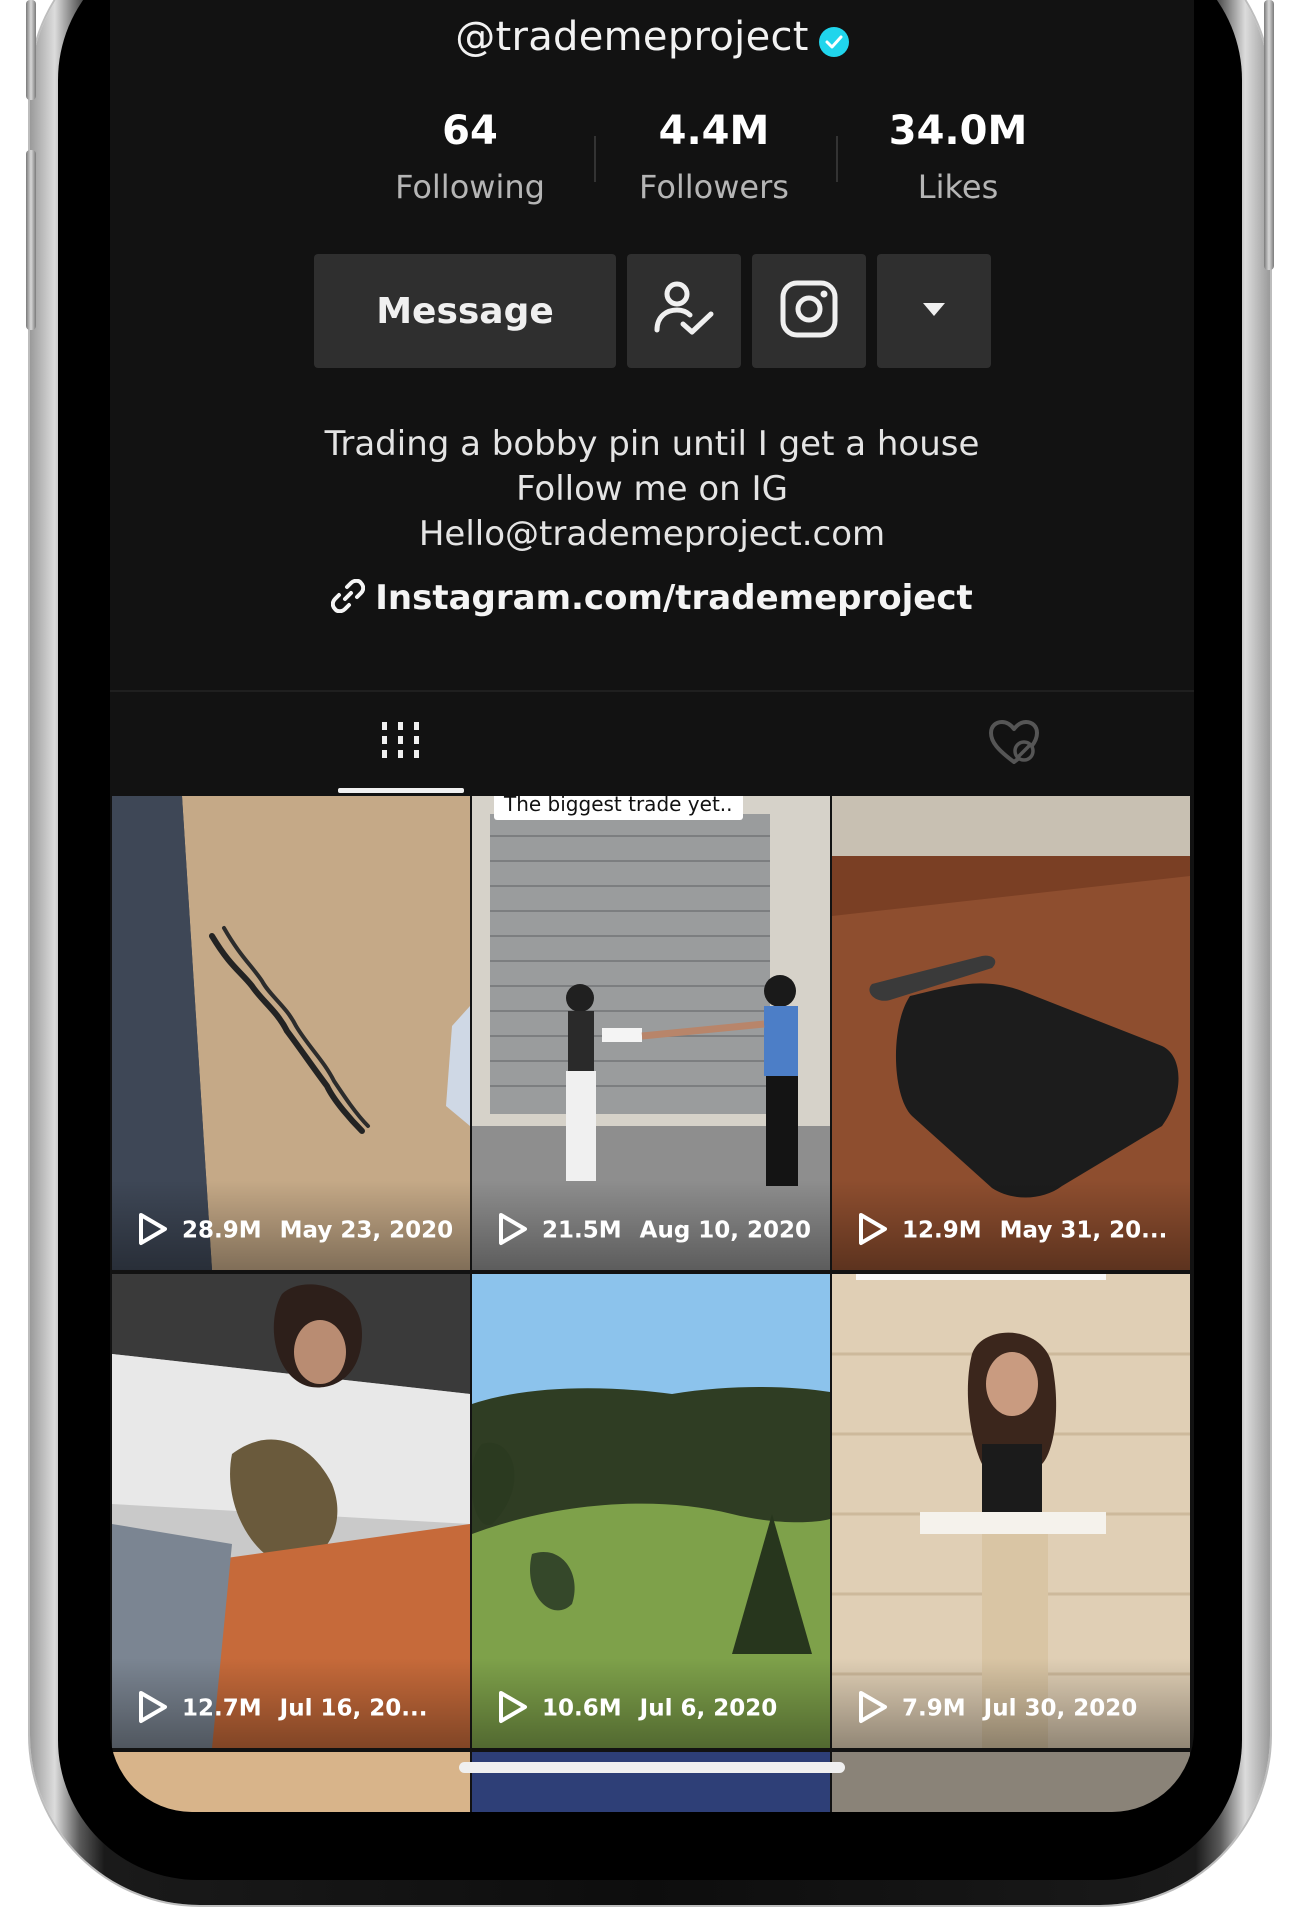 The height and width of the screenshot is (1908, 1300). I want to click on stat-label: Following, so click(470, 187).